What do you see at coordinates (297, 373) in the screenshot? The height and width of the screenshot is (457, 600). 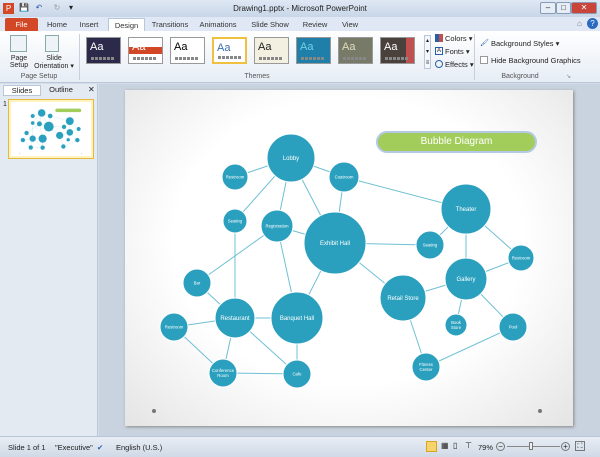 I see `bubble-label: Cafe` at bounding box center [297, 373].